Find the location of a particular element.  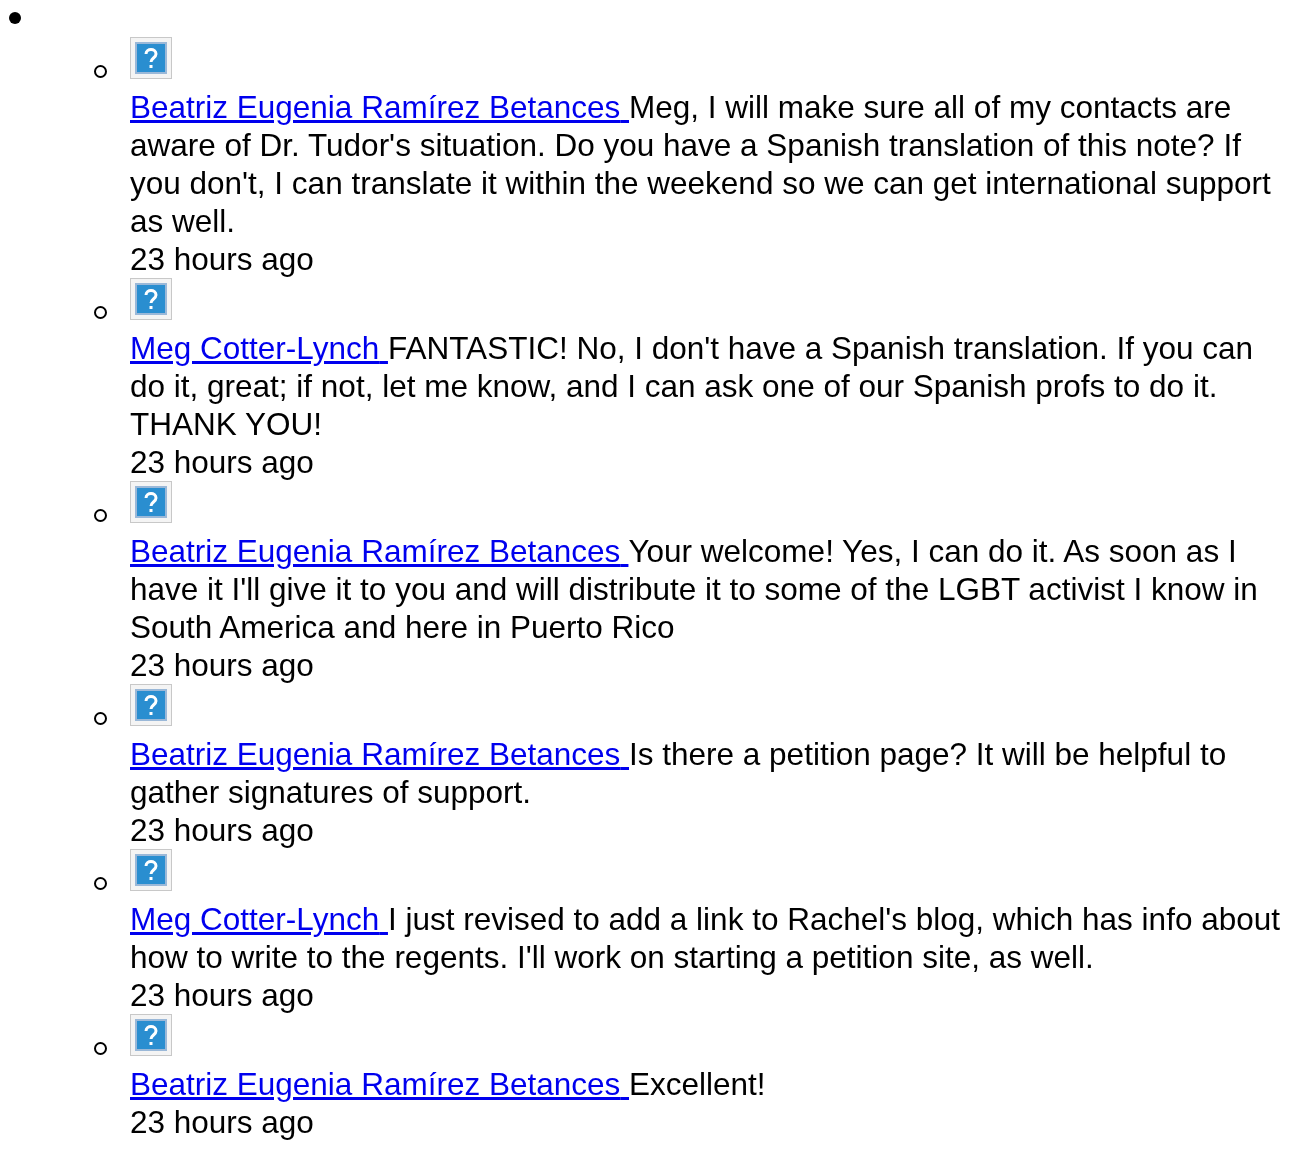

comment-text: Meg Cotter-Lynch FANTASTIC! No, I don't have a Spanish translation. If you can do it, great; if not, let me know, and I can ask one of our Spanish profs to do it. THANK YOU! is located at coordinates (692, 386).